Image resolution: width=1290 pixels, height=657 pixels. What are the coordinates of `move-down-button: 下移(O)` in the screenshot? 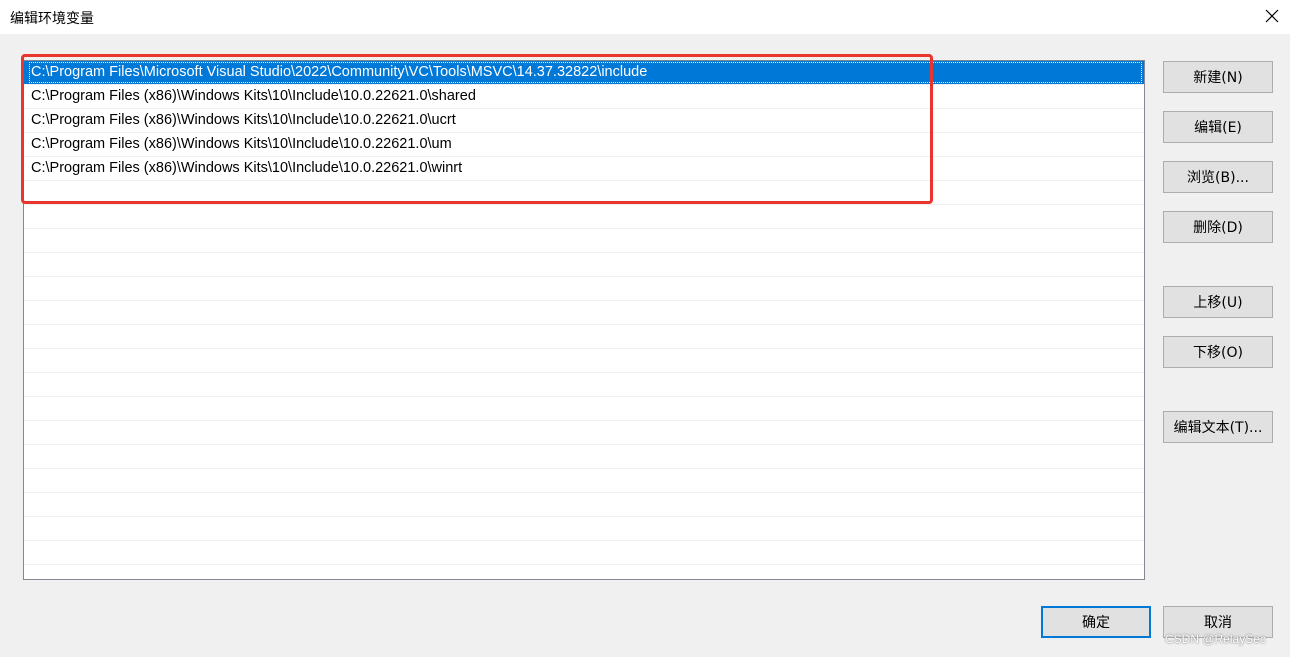 It's located at (1218, 352).